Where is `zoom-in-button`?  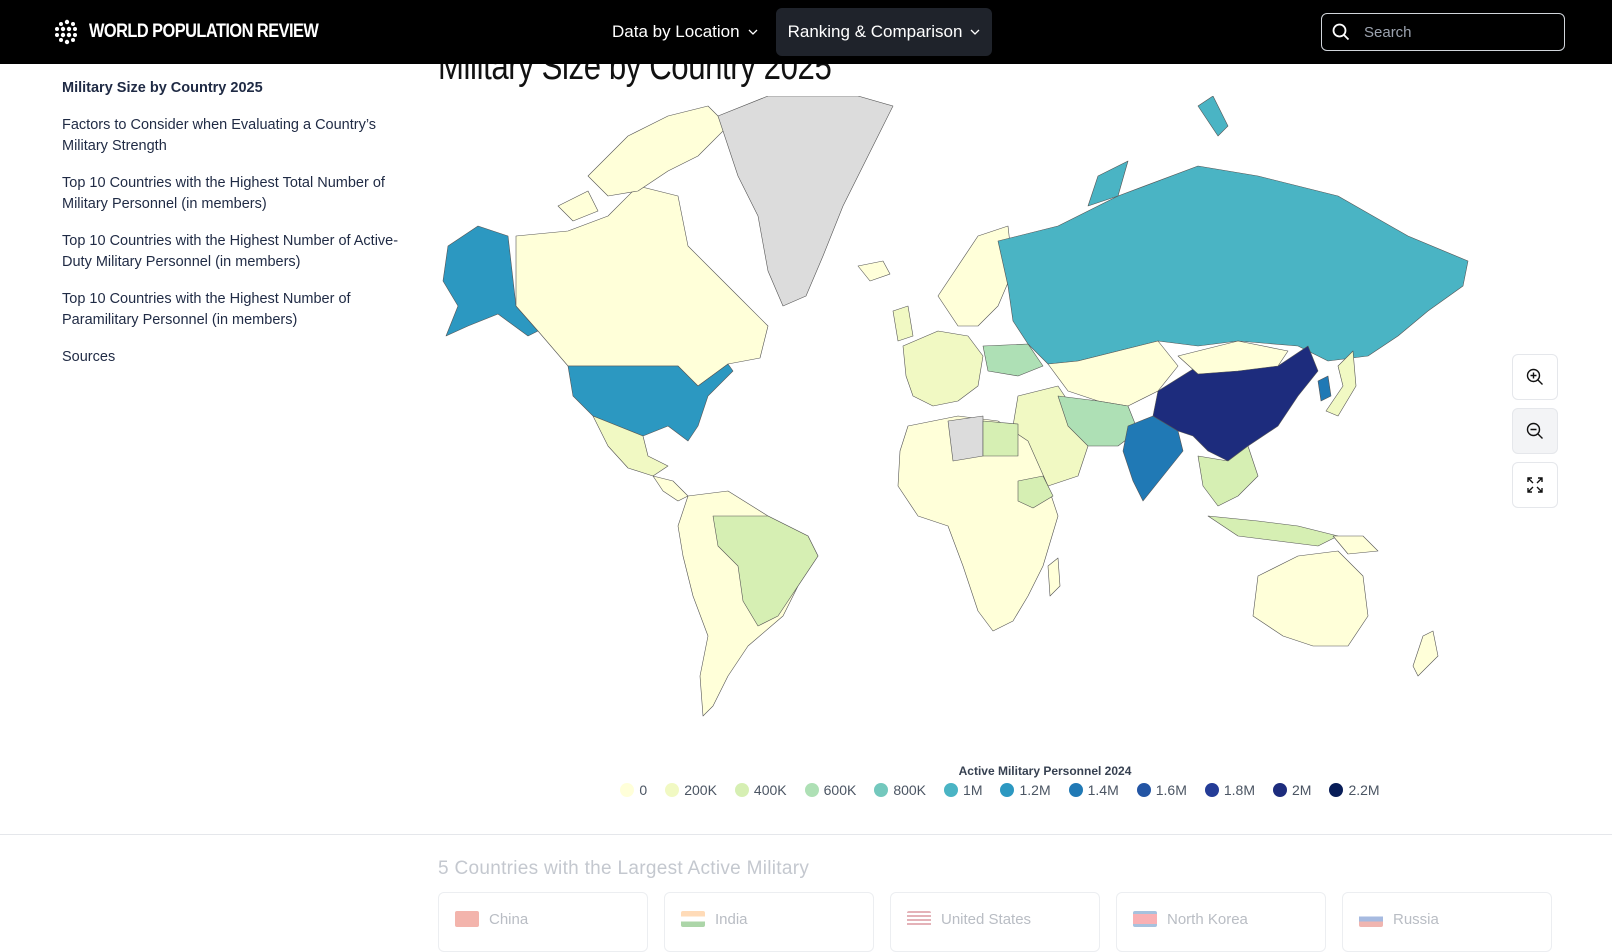
zoom-in-button is located at coordinates (1535, 377).